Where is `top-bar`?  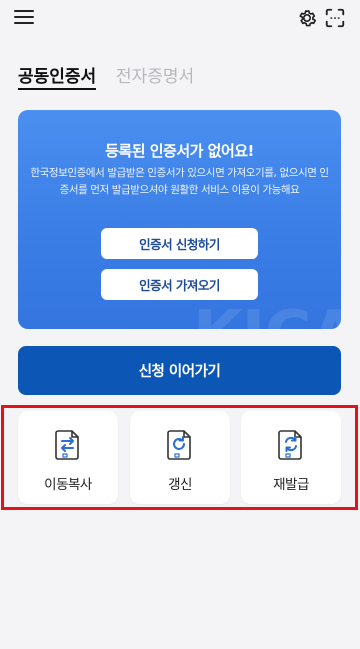 top-bar is located at coordinates (180, 18).